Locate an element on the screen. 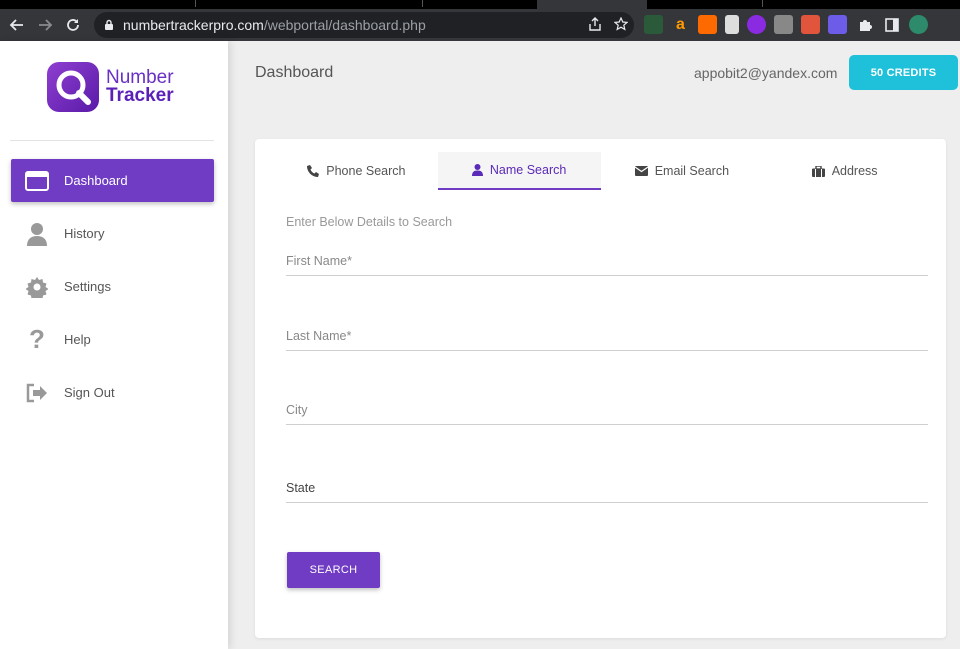 The image size is (960, 649). magnifier-icon is located at coordinates (73, 87).